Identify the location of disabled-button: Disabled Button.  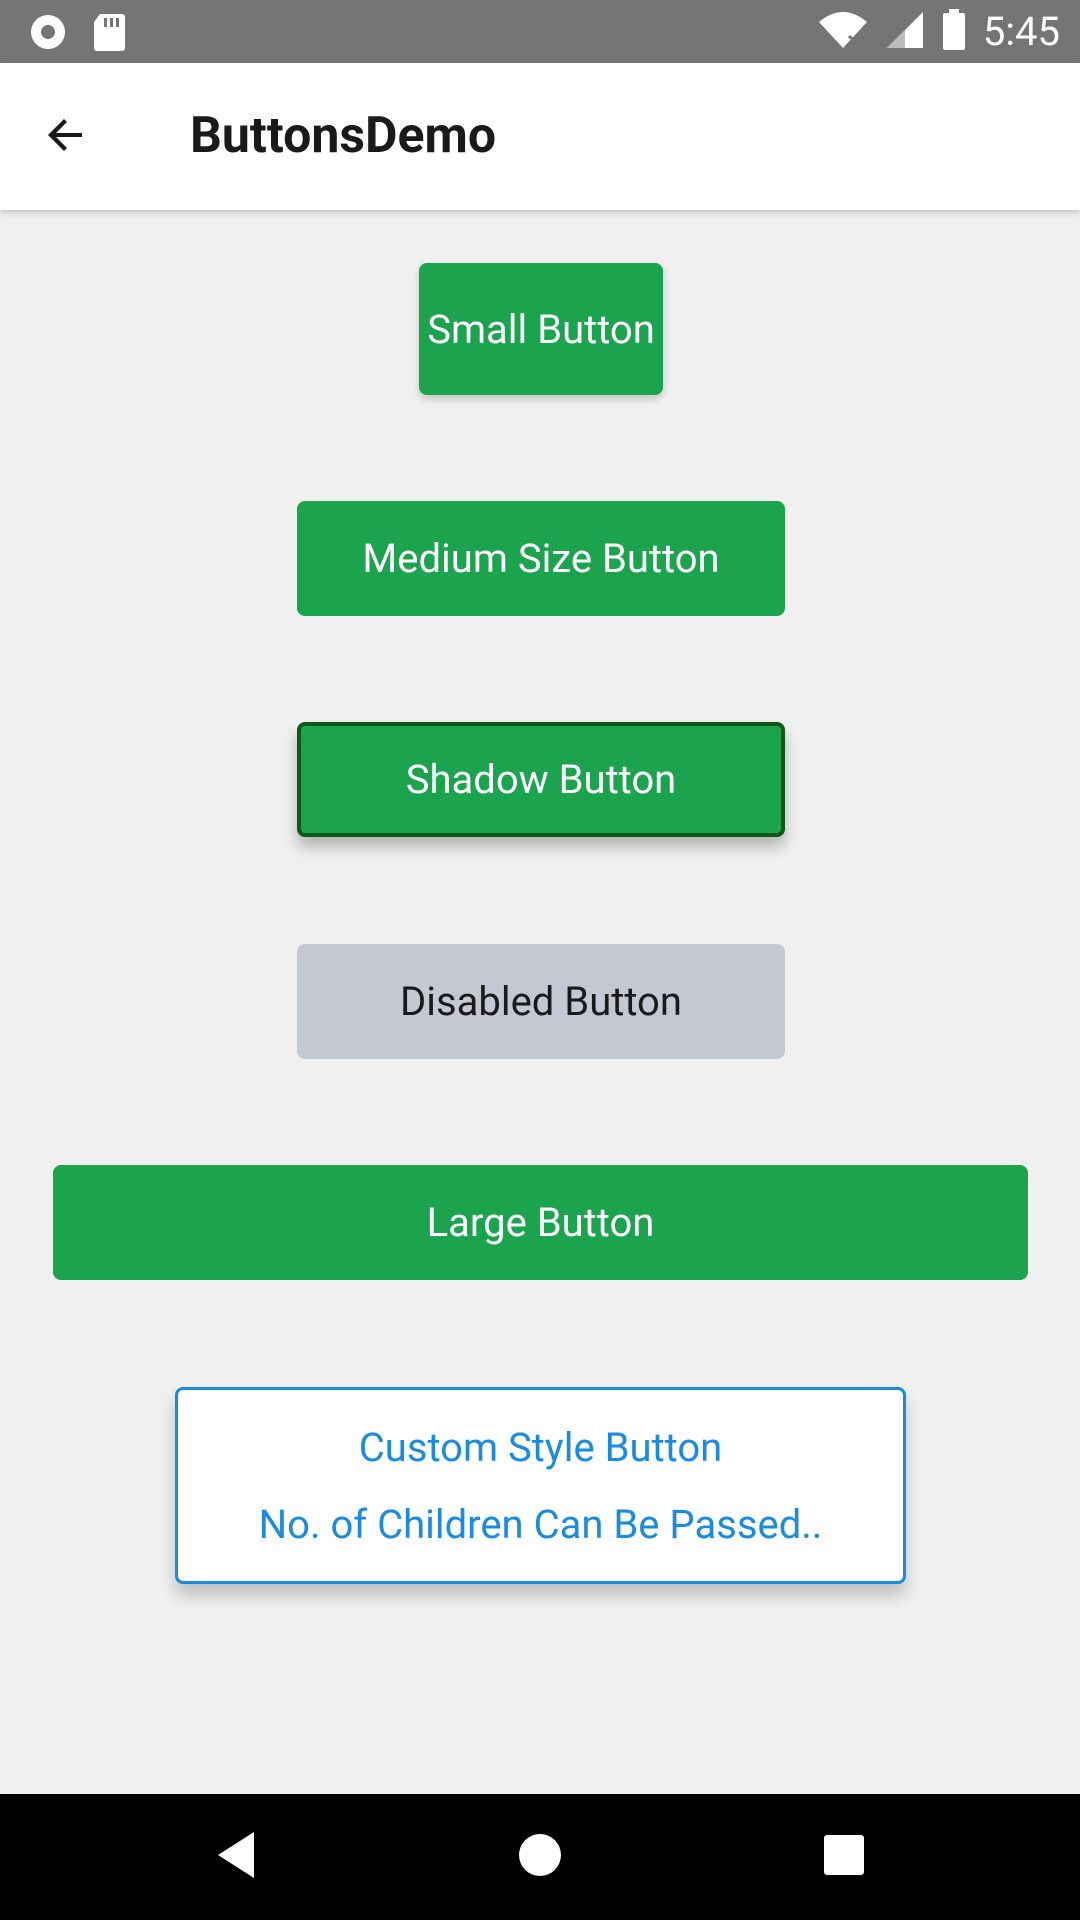
(541, 1001).